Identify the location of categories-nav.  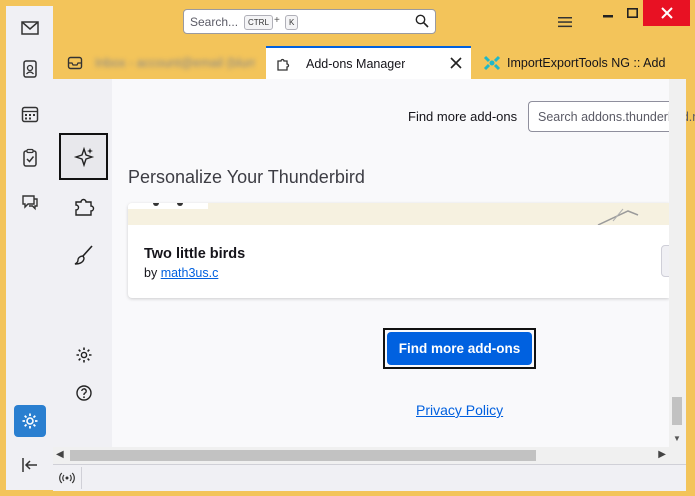
(82, 263).